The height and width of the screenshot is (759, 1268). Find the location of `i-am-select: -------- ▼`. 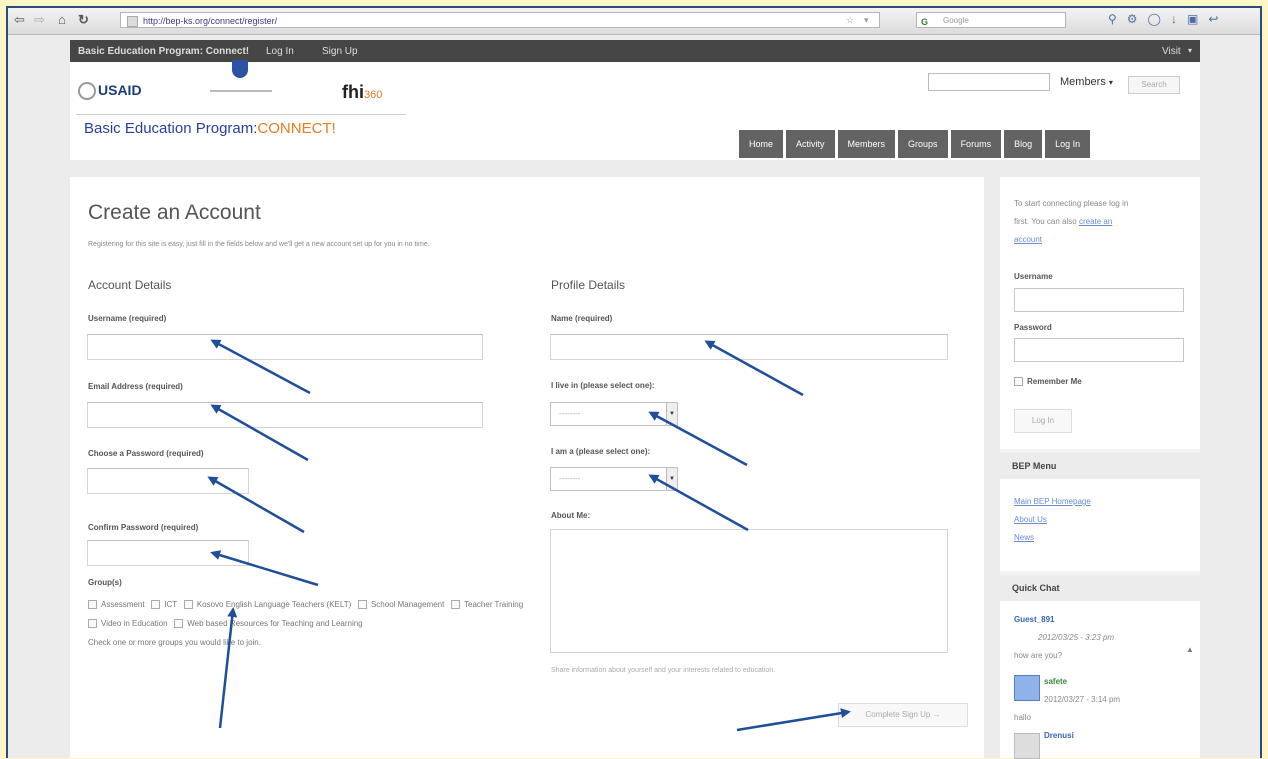

i-am-select: -------- ▼ is located at coordinates (614, 479).